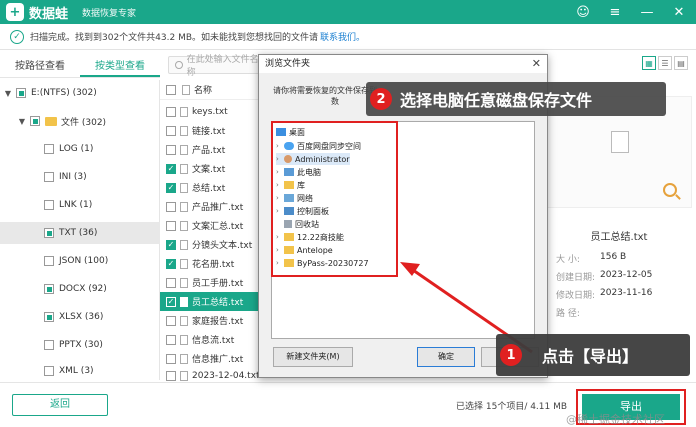 This screenshot has width=696, height=427. Describe the element at coordinates (84, 261) in the screenshot. I see `tree-item-label: JSON (100)` at that location.